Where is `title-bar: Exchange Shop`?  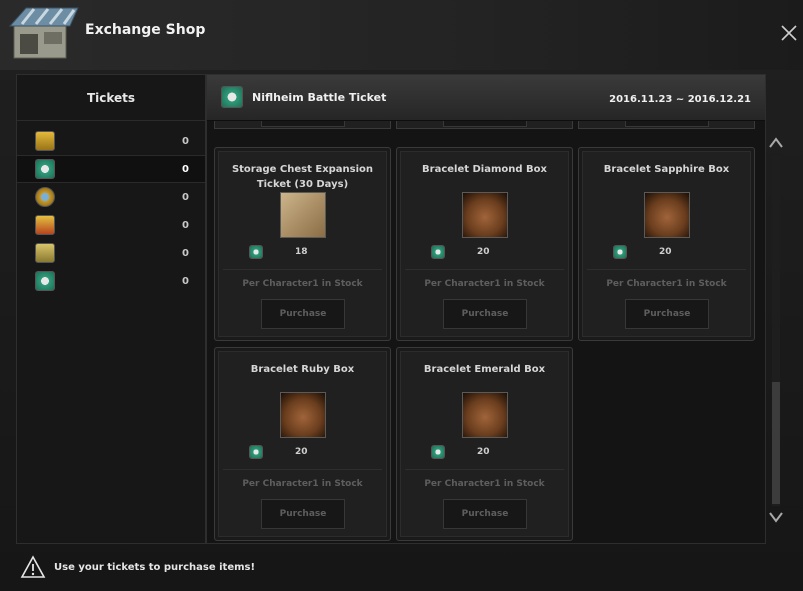 title-bar: Exchange Shop is located at coordinates (401, 35).